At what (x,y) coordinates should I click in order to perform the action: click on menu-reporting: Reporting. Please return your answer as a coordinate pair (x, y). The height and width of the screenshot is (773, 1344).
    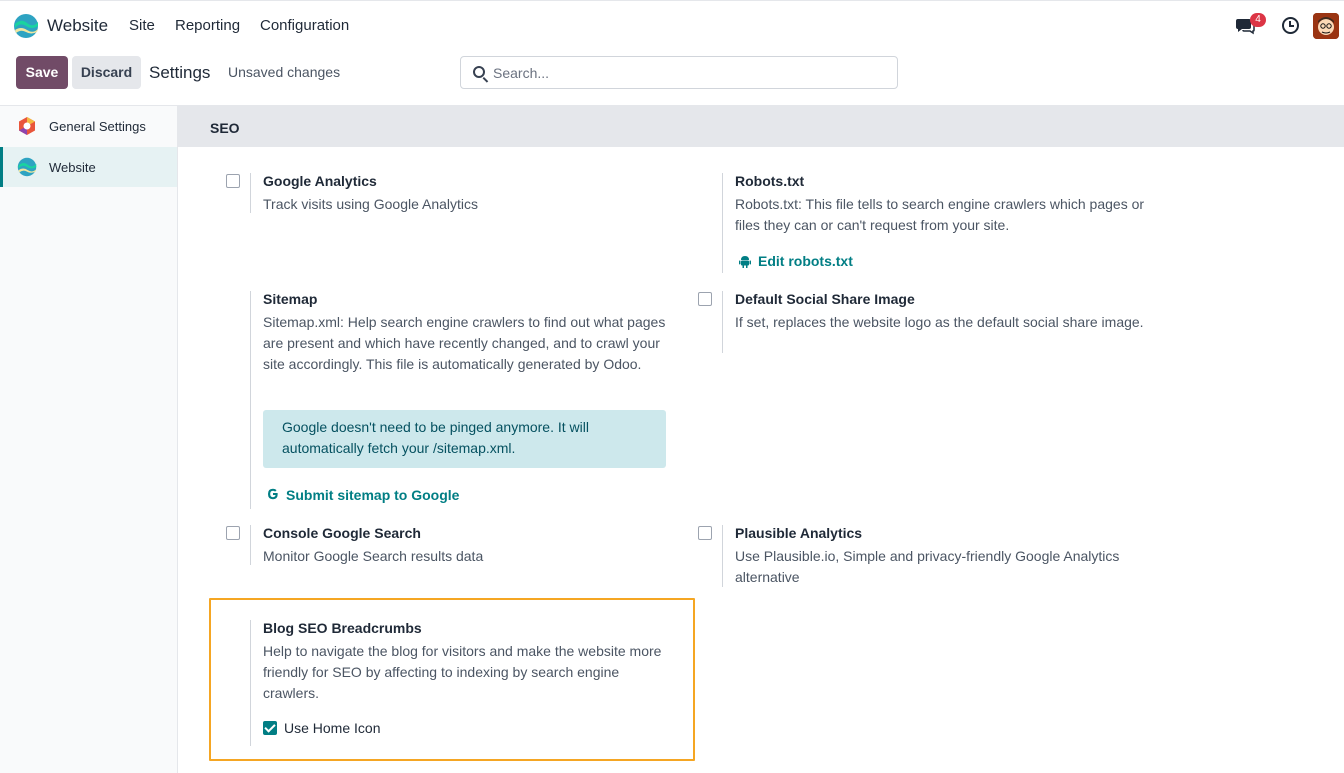
    Looking at the image, I should click on (207, 25).